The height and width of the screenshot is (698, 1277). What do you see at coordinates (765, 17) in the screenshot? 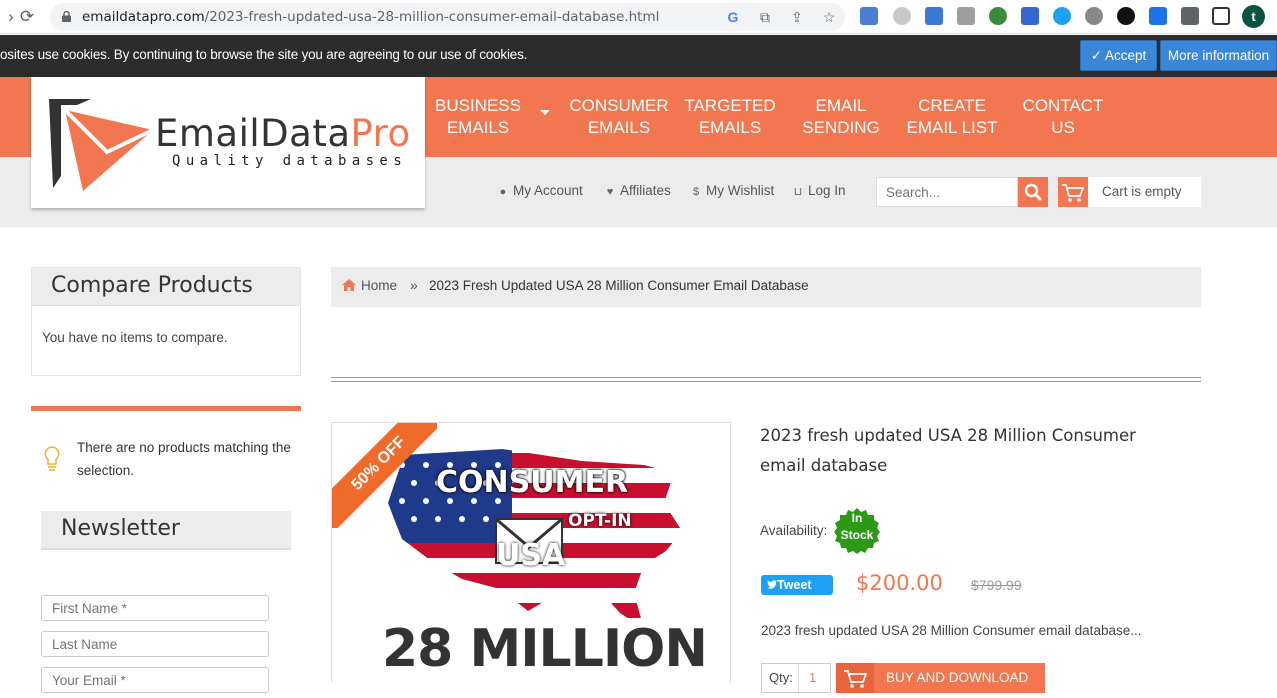
I see `translate-icon: ⧉` at bounding box center [765, 17].